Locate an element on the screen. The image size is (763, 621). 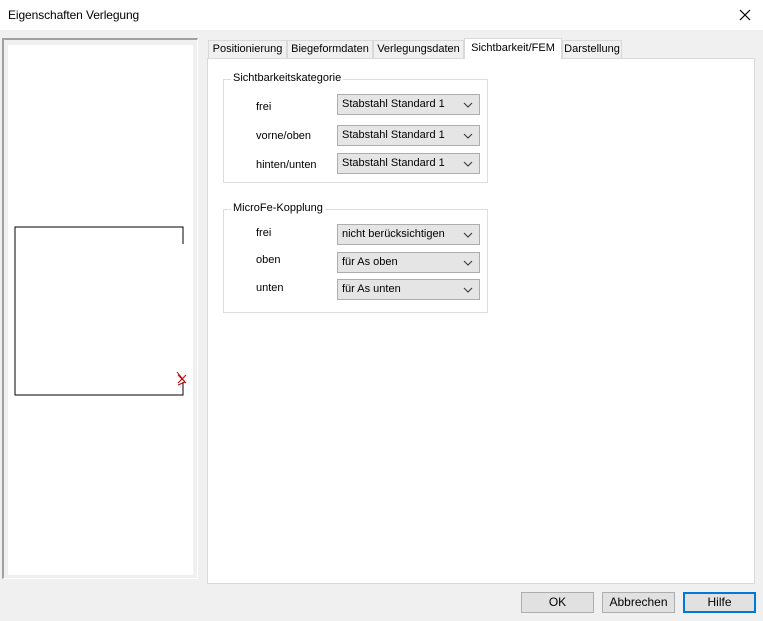
group-title: Sichtbarkeitskategorie is located at coordinates (287, 78).